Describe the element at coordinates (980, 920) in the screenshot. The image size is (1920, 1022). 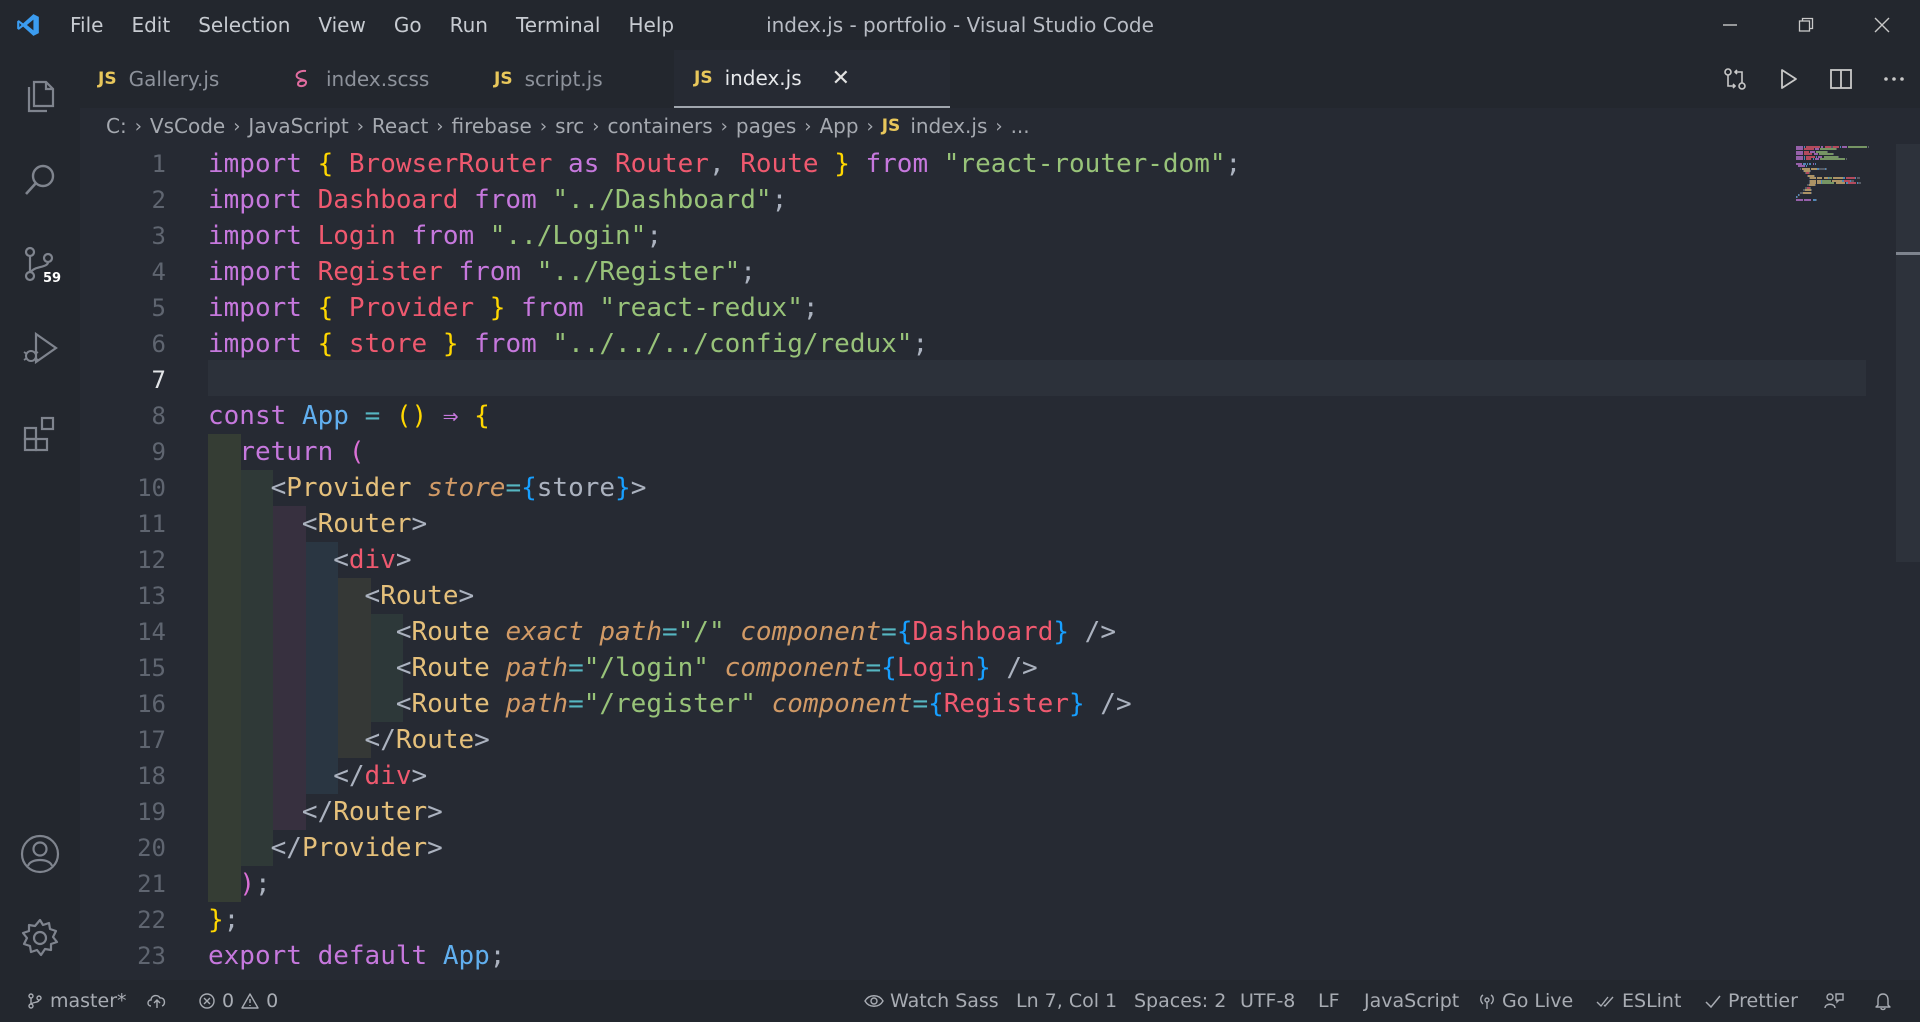
I see `code-line: 22};` at that location.